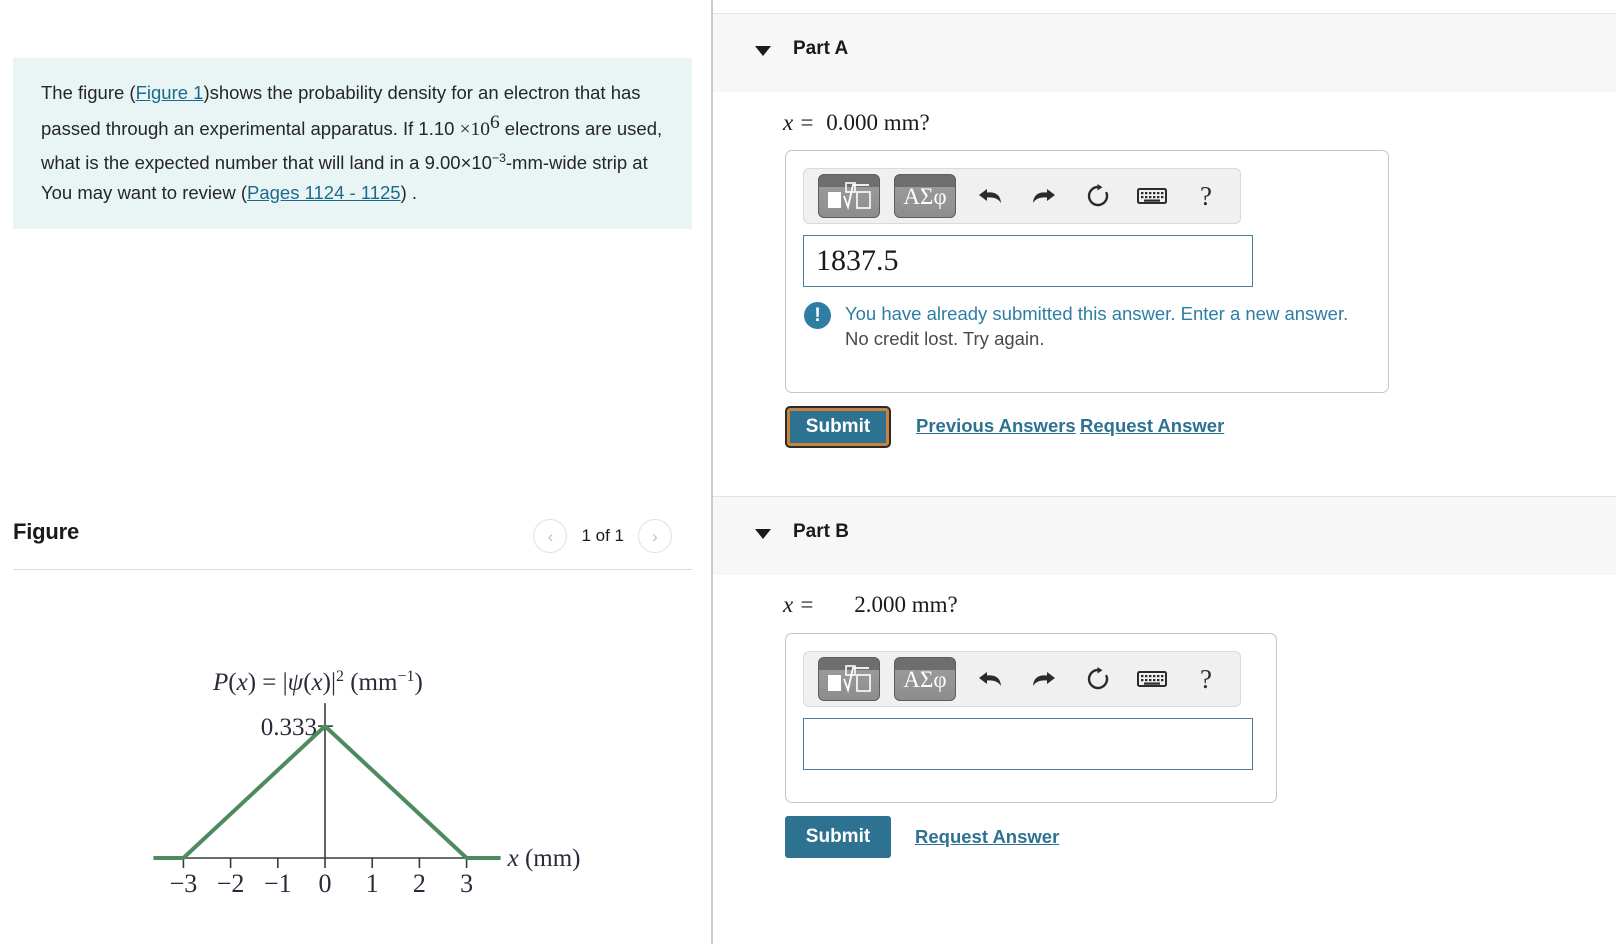 The height and width of the screenshot is (944, 1616). Describe the element at coordinates (1152, 426) in the screenshot. I see `part-a-request-answer-link: Request Answer` at that location.